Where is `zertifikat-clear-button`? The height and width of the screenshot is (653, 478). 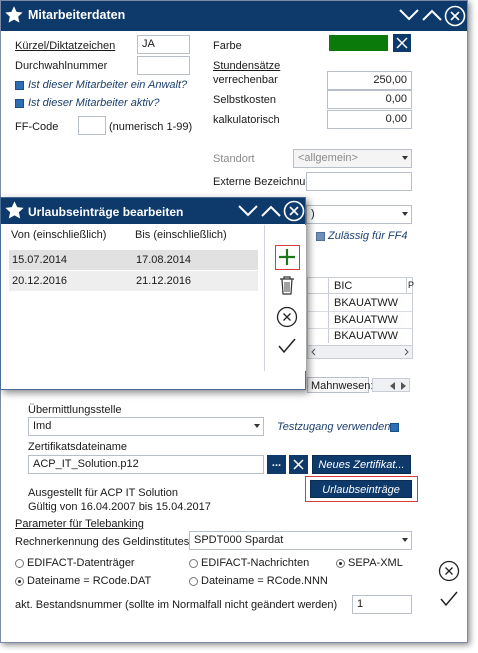 zertifikat-clear-button is located at coordinates (298, 464).